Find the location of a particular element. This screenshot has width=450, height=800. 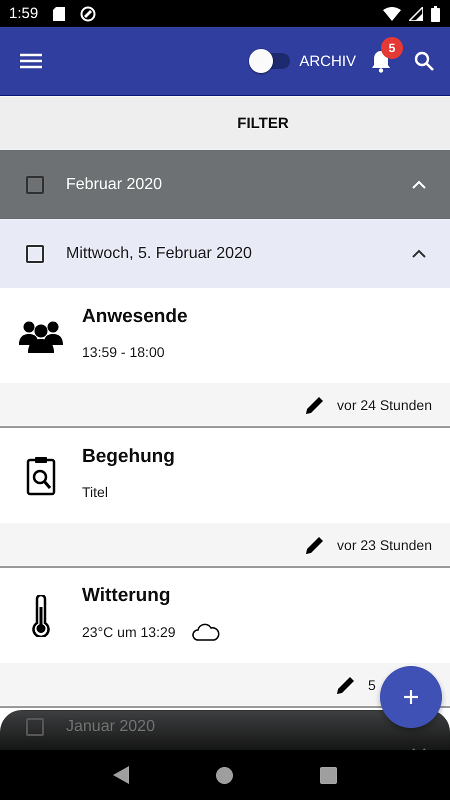

thermometer-icon is located at coordinates (41, 615).